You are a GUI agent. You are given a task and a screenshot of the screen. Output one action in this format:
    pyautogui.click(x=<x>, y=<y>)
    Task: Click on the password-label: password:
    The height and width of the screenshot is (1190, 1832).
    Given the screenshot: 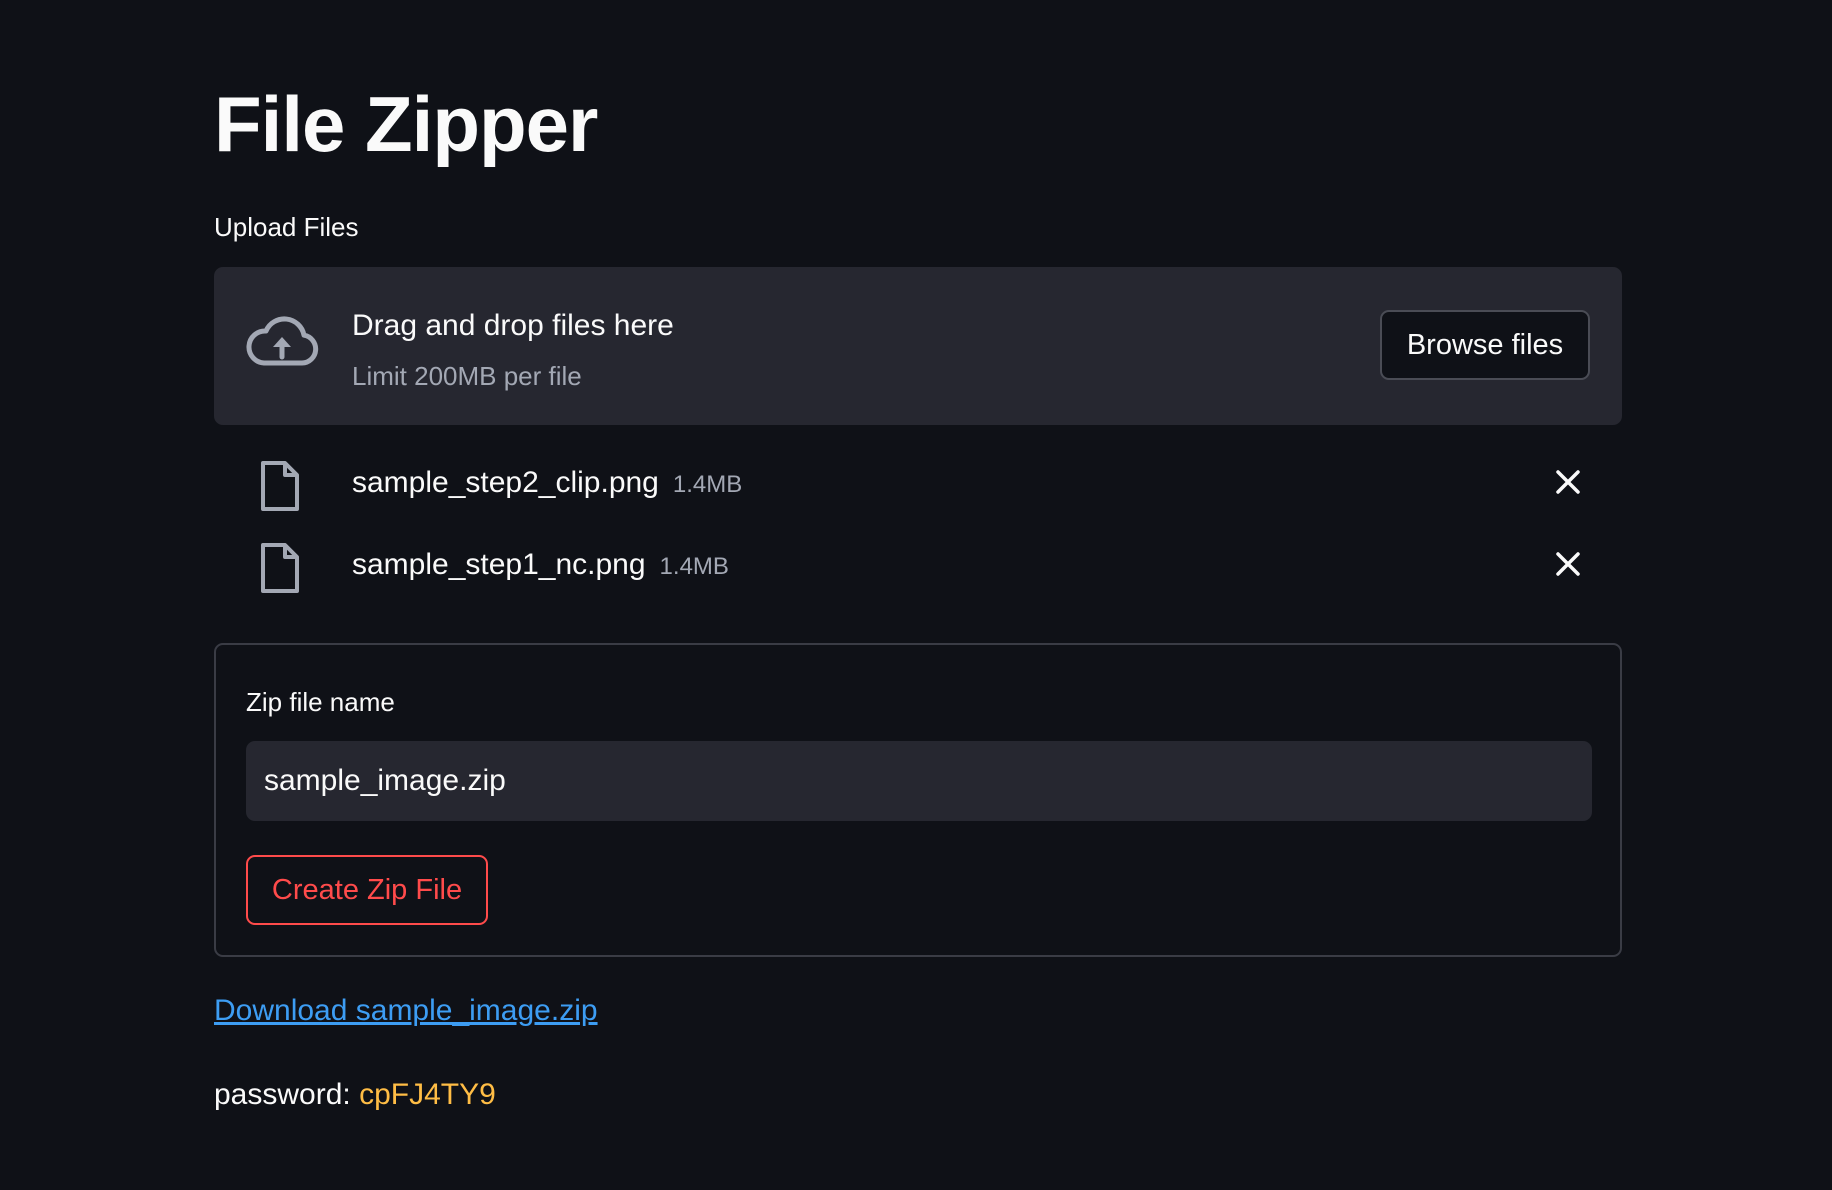 What is the action you would take?
    pyautogui.click(x=282, y=1094)
    